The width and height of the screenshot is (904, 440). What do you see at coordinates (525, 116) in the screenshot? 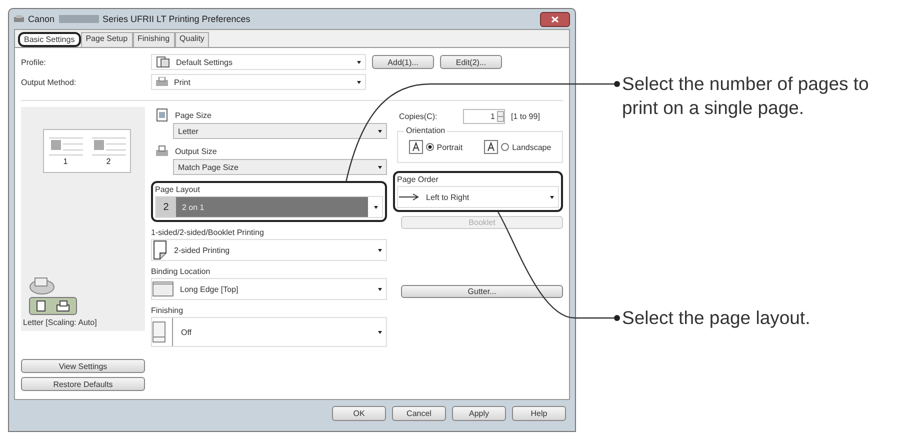
I see `copies-range: [1 to 99]` at bounding box center [525, 116].